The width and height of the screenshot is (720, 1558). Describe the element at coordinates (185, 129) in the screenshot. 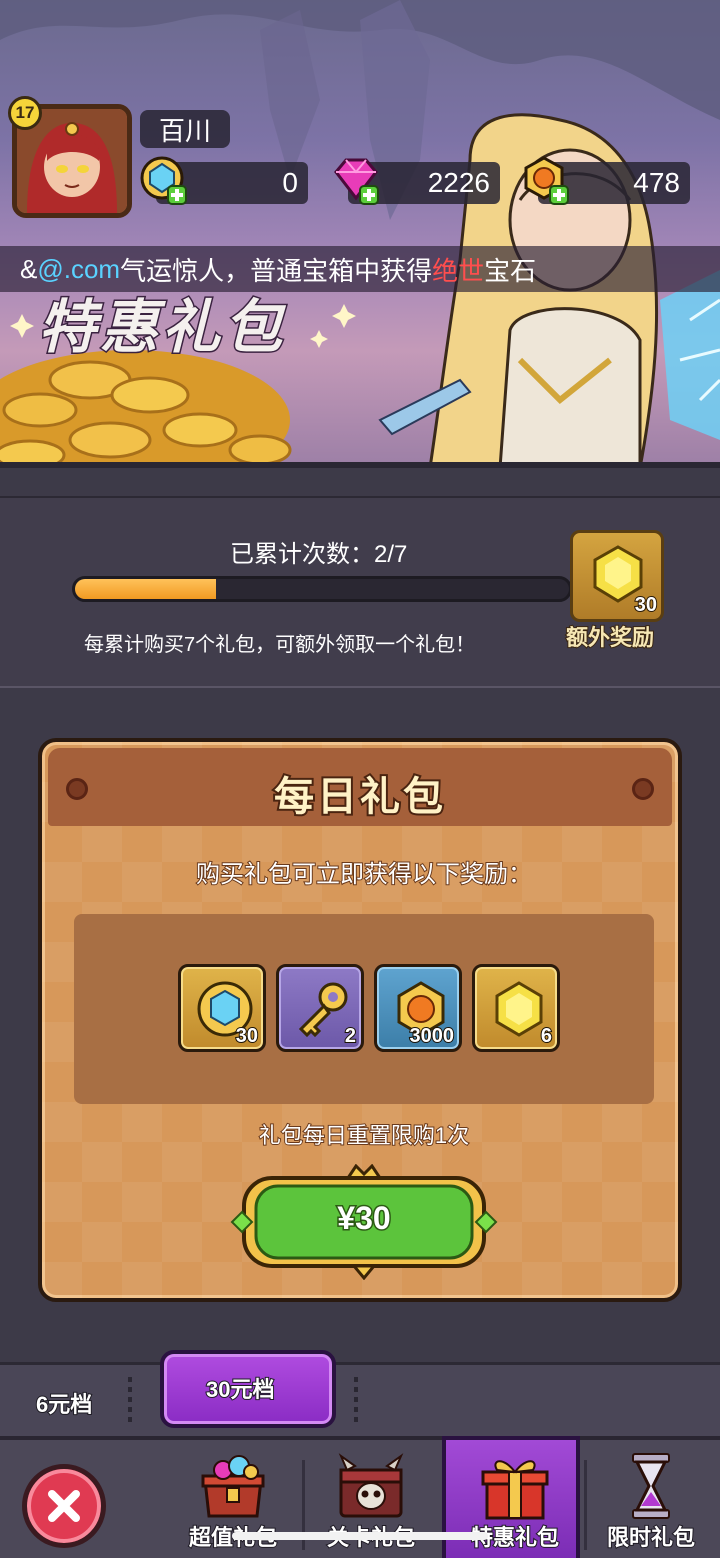

I see `player-name: 百川` at that location.